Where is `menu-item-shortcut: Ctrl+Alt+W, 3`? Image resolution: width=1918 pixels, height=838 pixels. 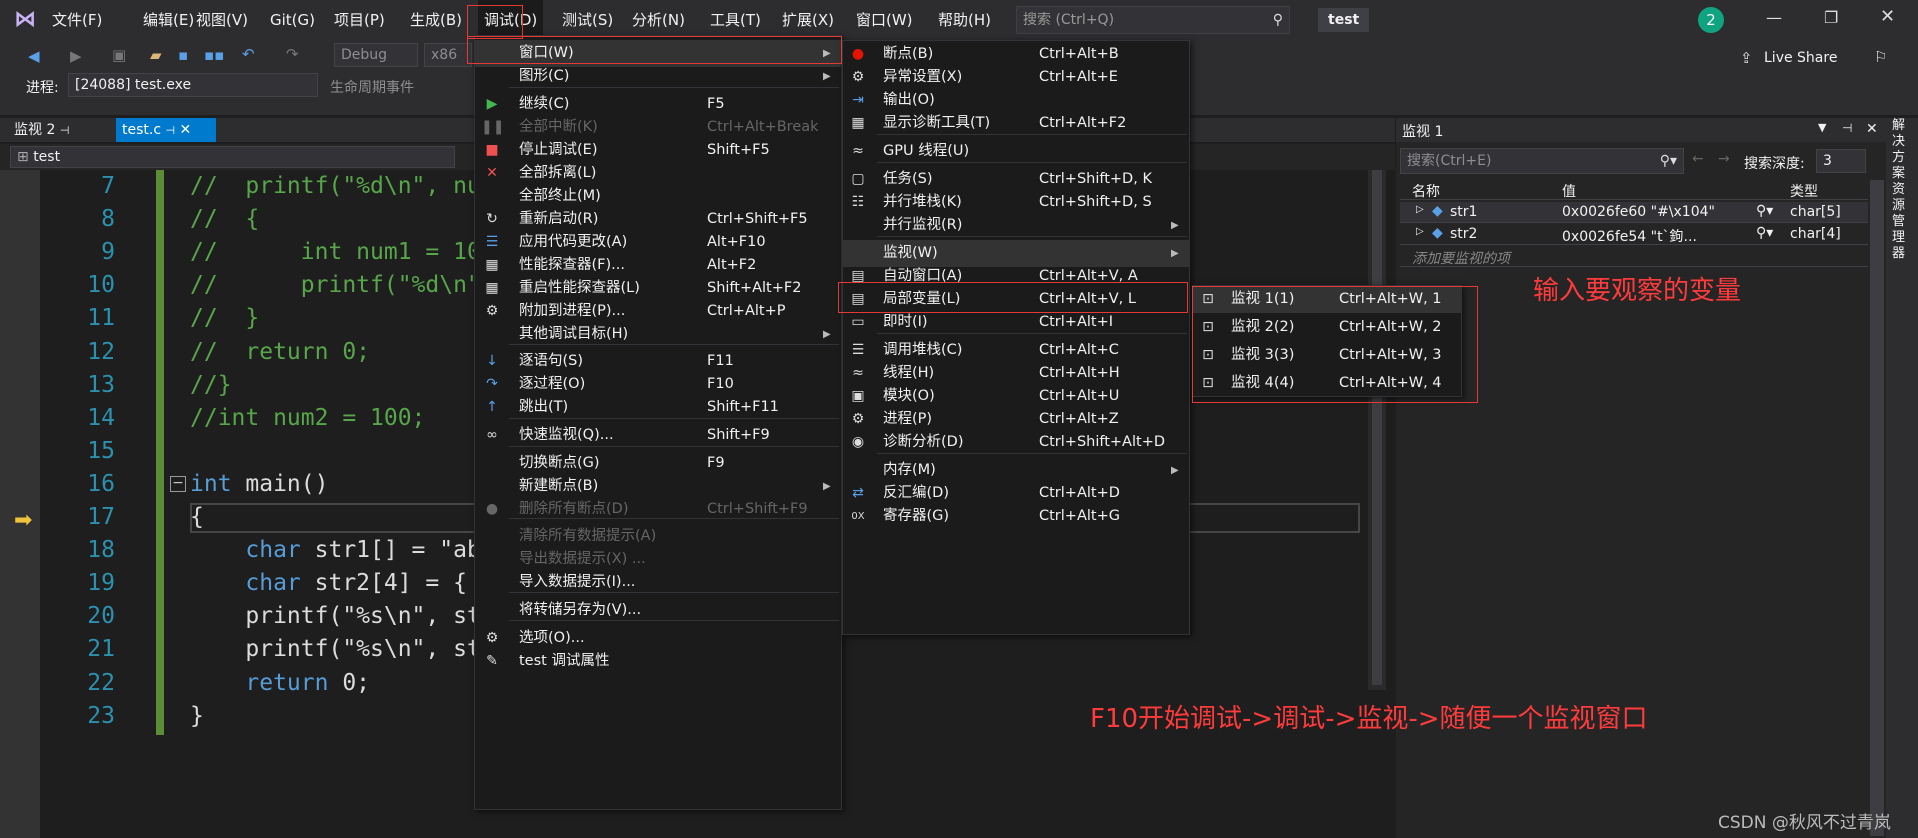 menu-item-shortcut: Ctrl+Alt+W, 3 is located at coordinates (1390, 355).